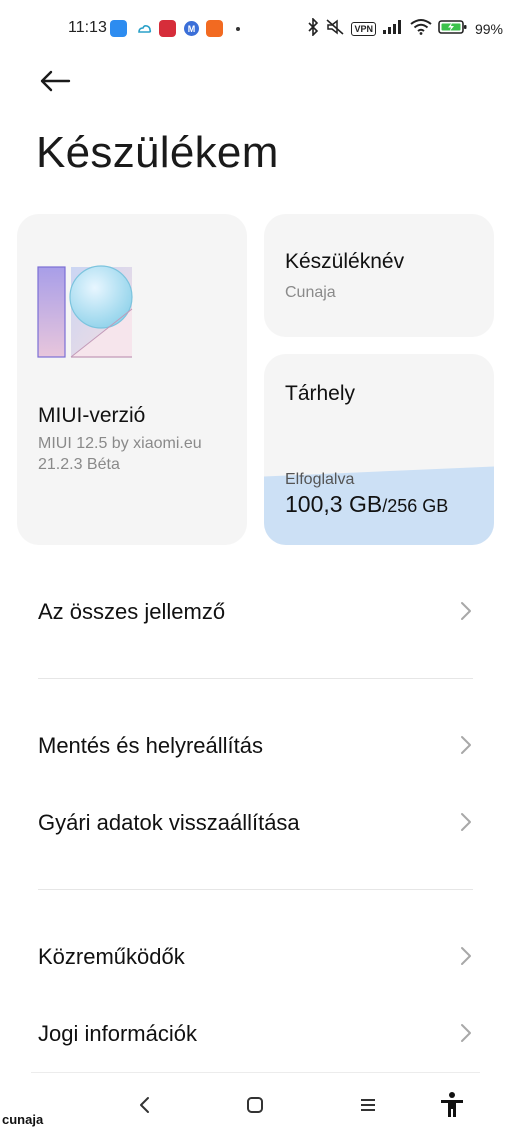 Image resolution: width=511 pixels, height=1134 pixels. I want to click on accessibility-button, so click(452, 1105).